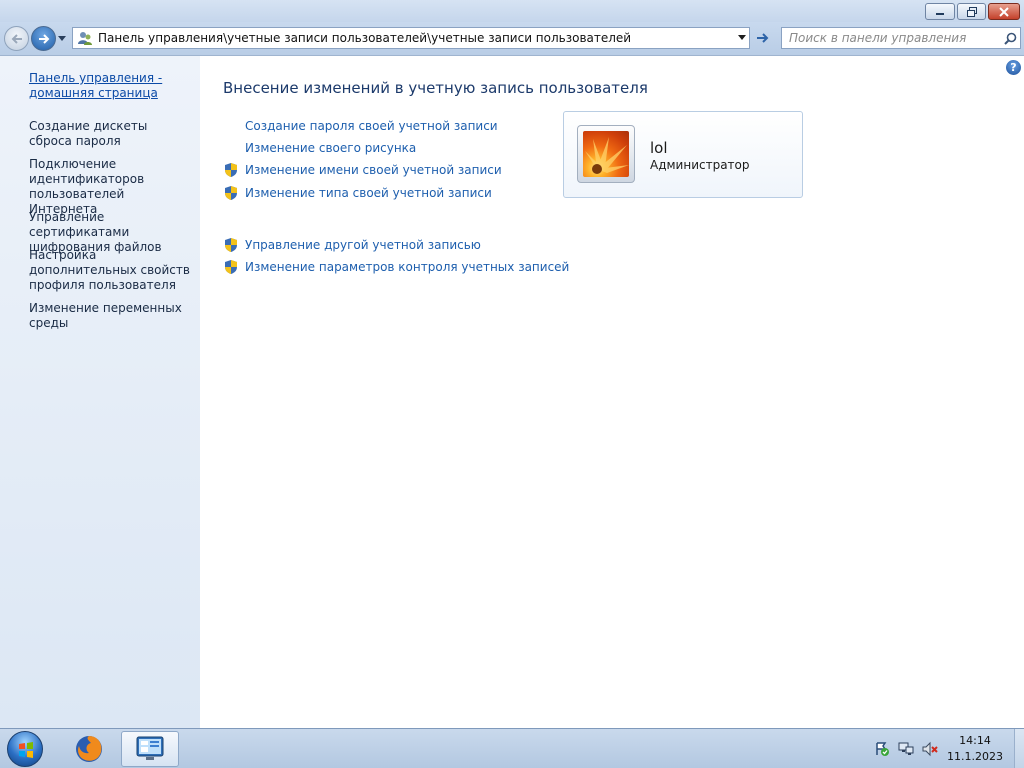 The image size is (1024, 768). Describe the element at coordinates (368, 193) in the screenshot. I see `change-account-type-link: Изменение типа своей учетной записи` at that location.